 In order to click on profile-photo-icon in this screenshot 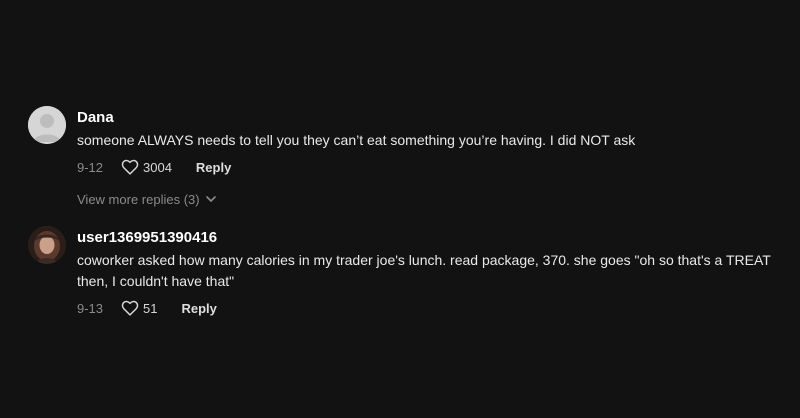, I will do `click(47, 245)`.